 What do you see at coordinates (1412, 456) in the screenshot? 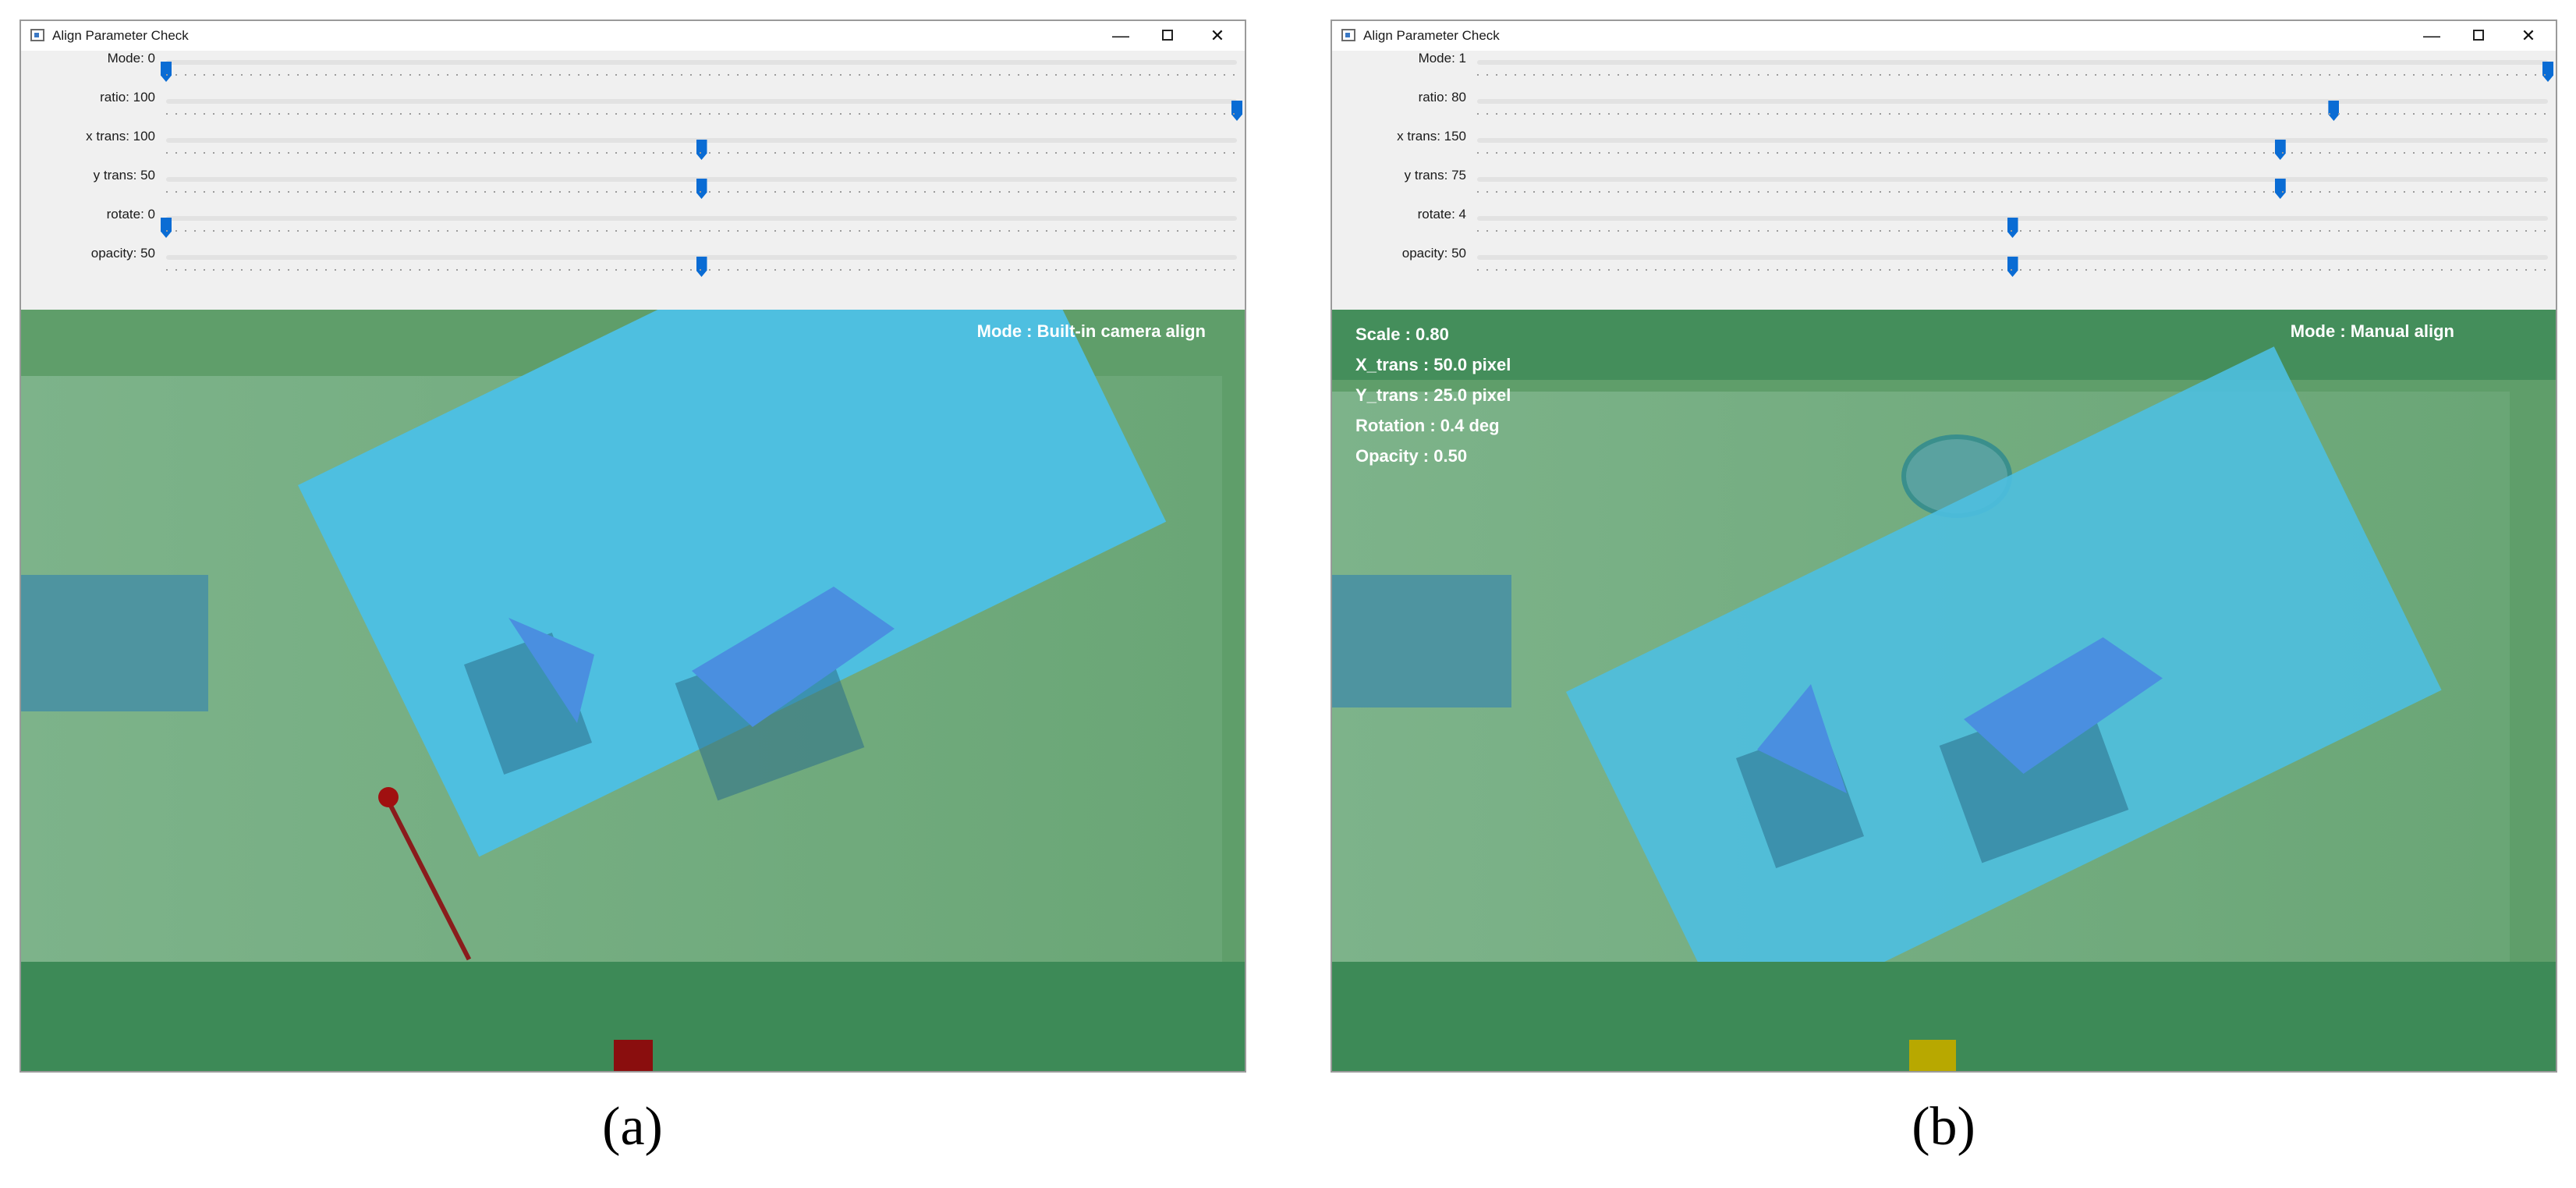
I see `opacity-readout: Opacity : 0.50` at bounding box center [1412, 456].